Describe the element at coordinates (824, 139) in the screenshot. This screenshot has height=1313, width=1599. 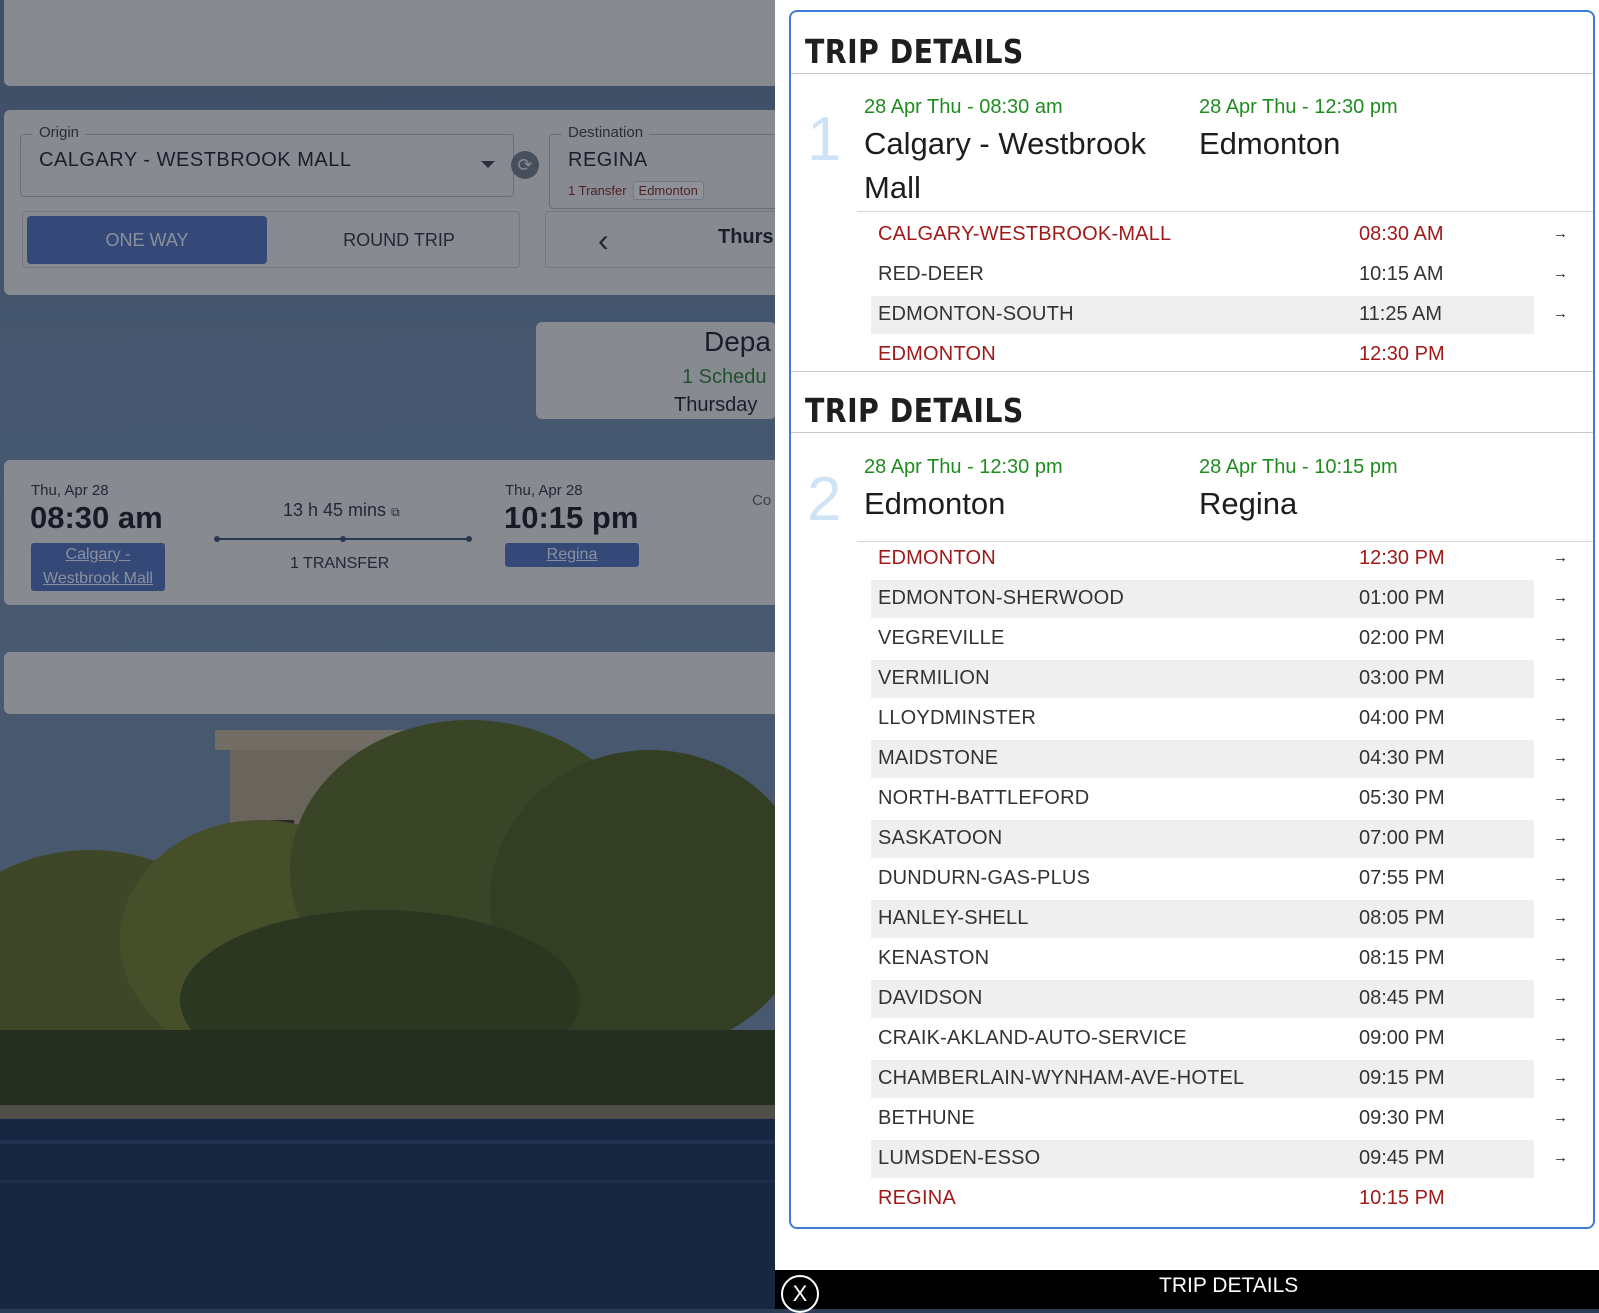
I see `leg-1-number: 1` at that location.